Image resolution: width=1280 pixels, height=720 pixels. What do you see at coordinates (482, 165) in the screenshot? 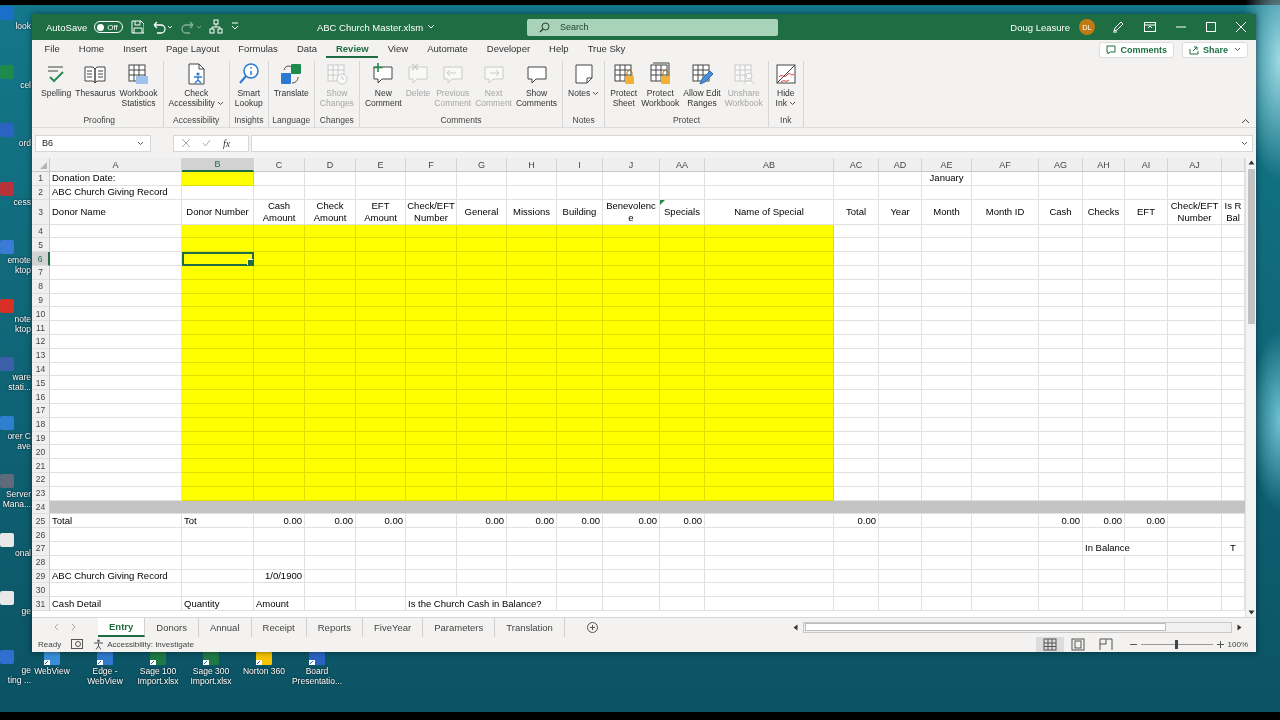
I see `column-header: G` at bounding box center [482, 165].